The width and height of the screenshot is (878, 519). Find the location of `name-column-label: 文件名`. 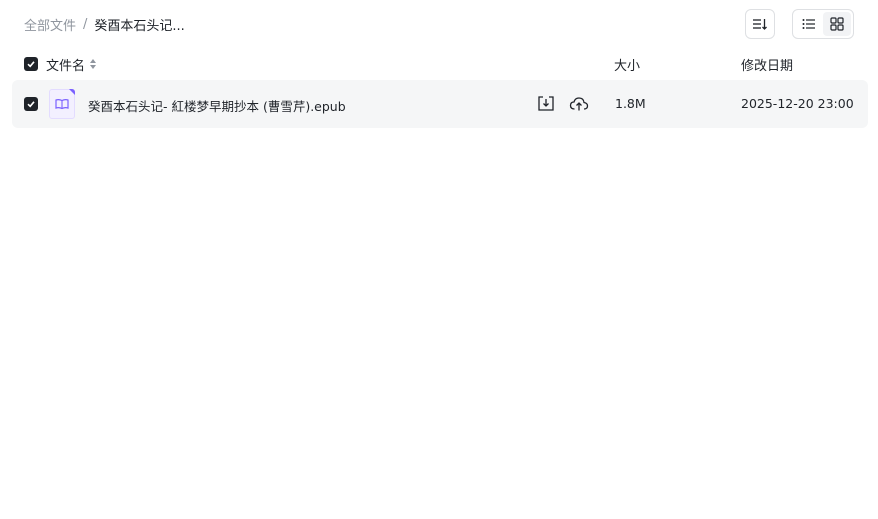

name-column-label: 文件名 is located at coordinates (66, 66).